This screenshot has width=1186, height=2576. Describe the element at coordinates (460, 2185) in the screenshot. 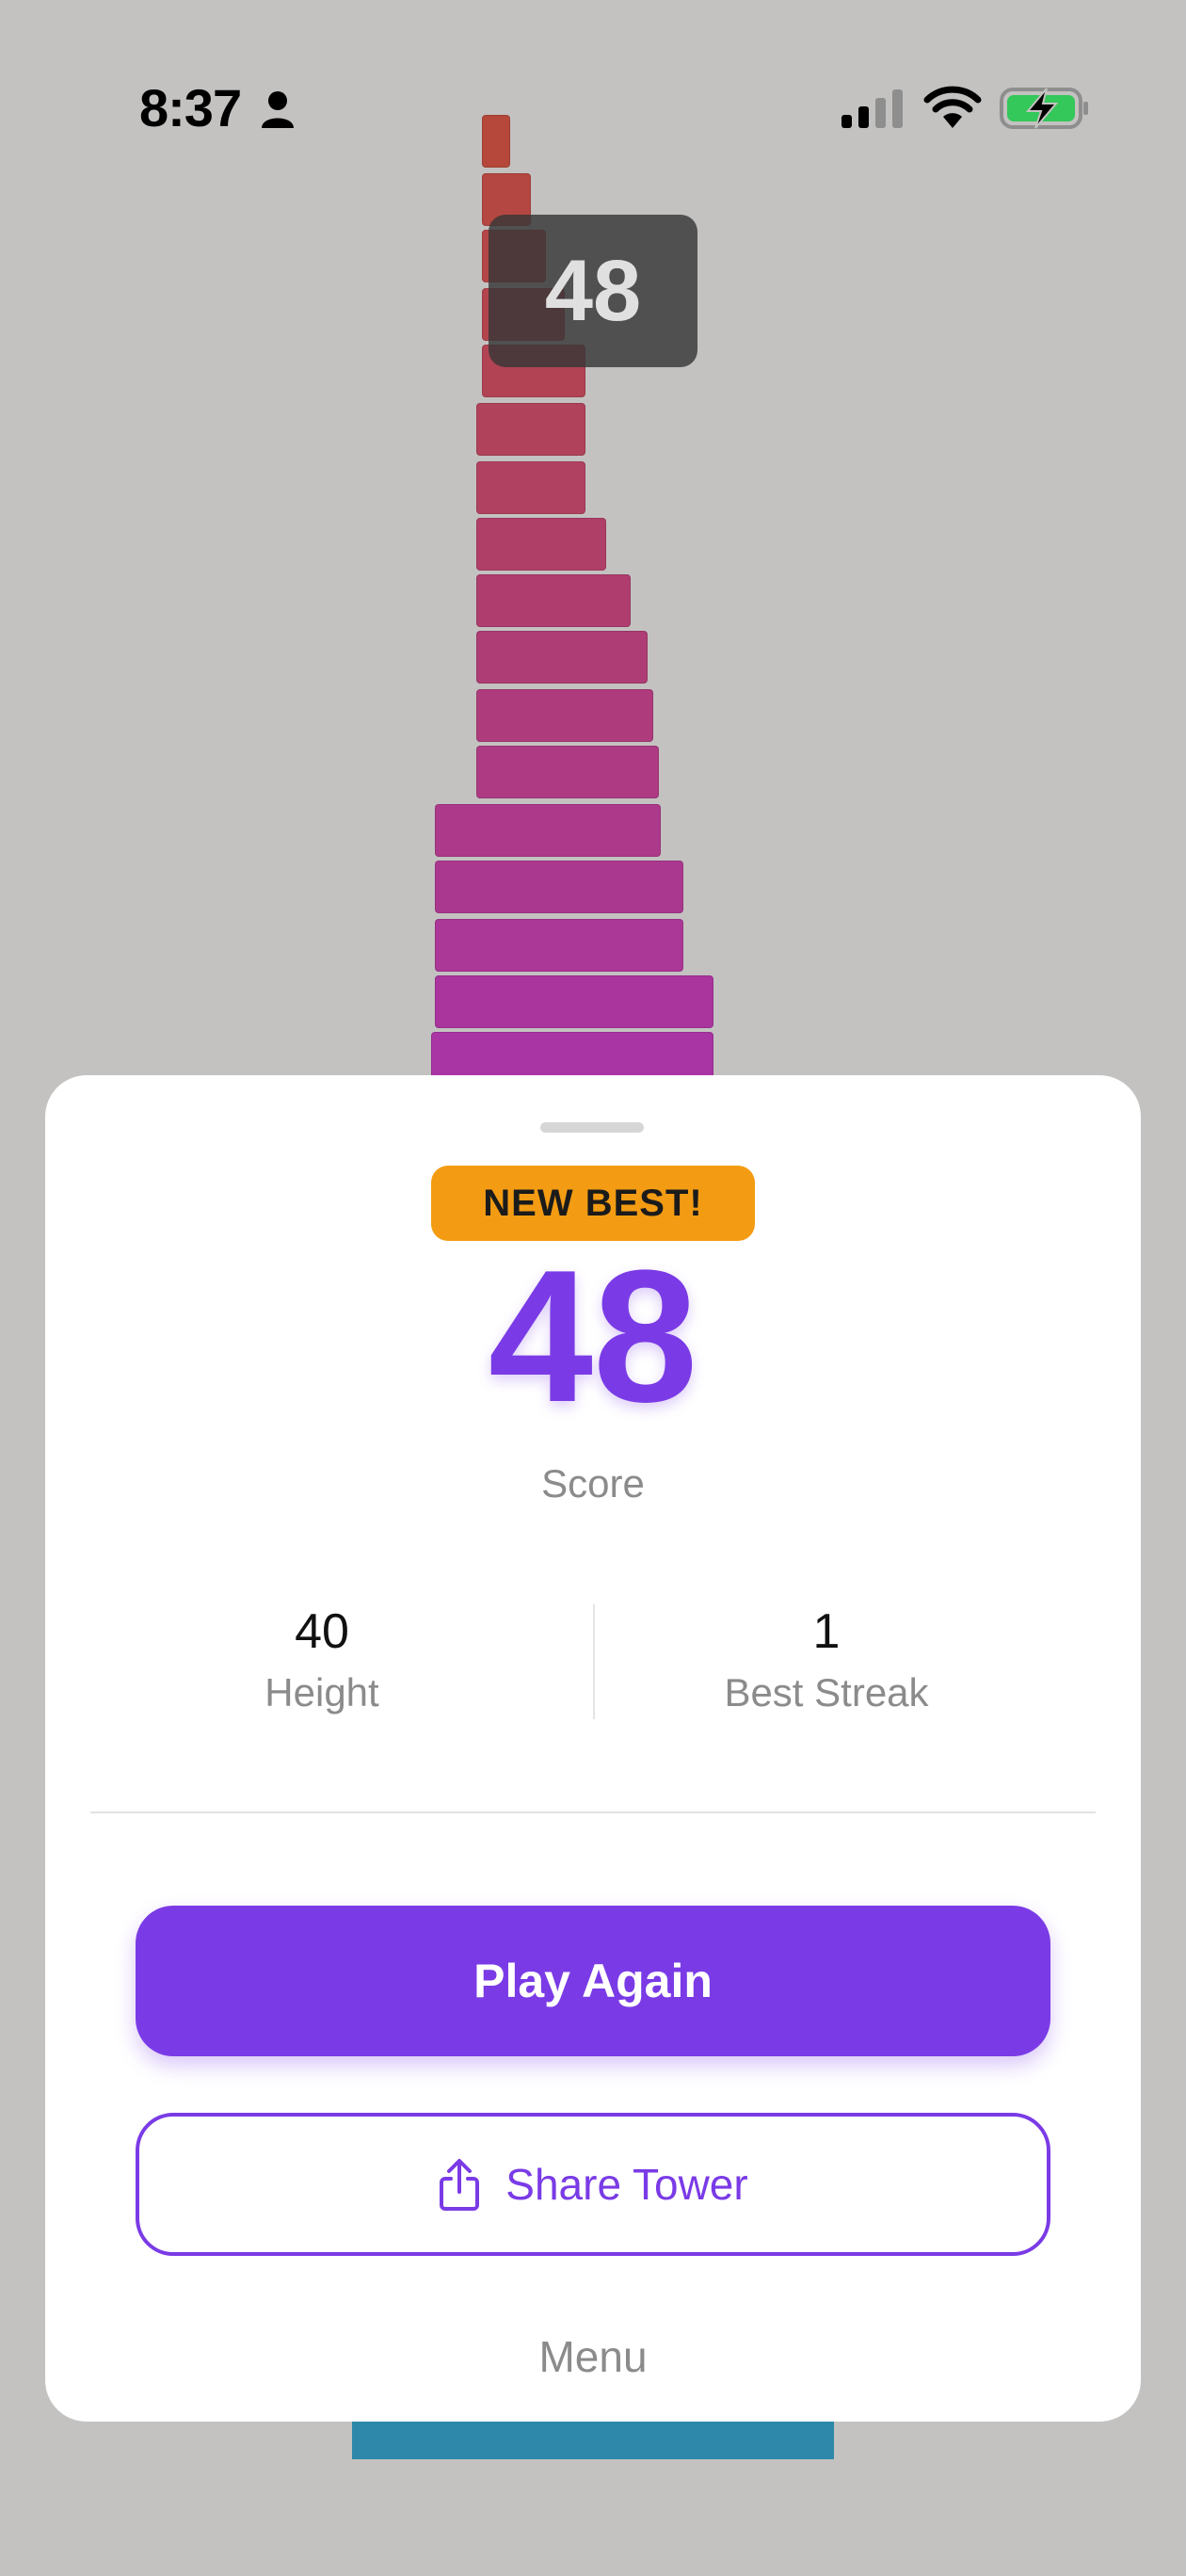

I see `share-icon` at that location.